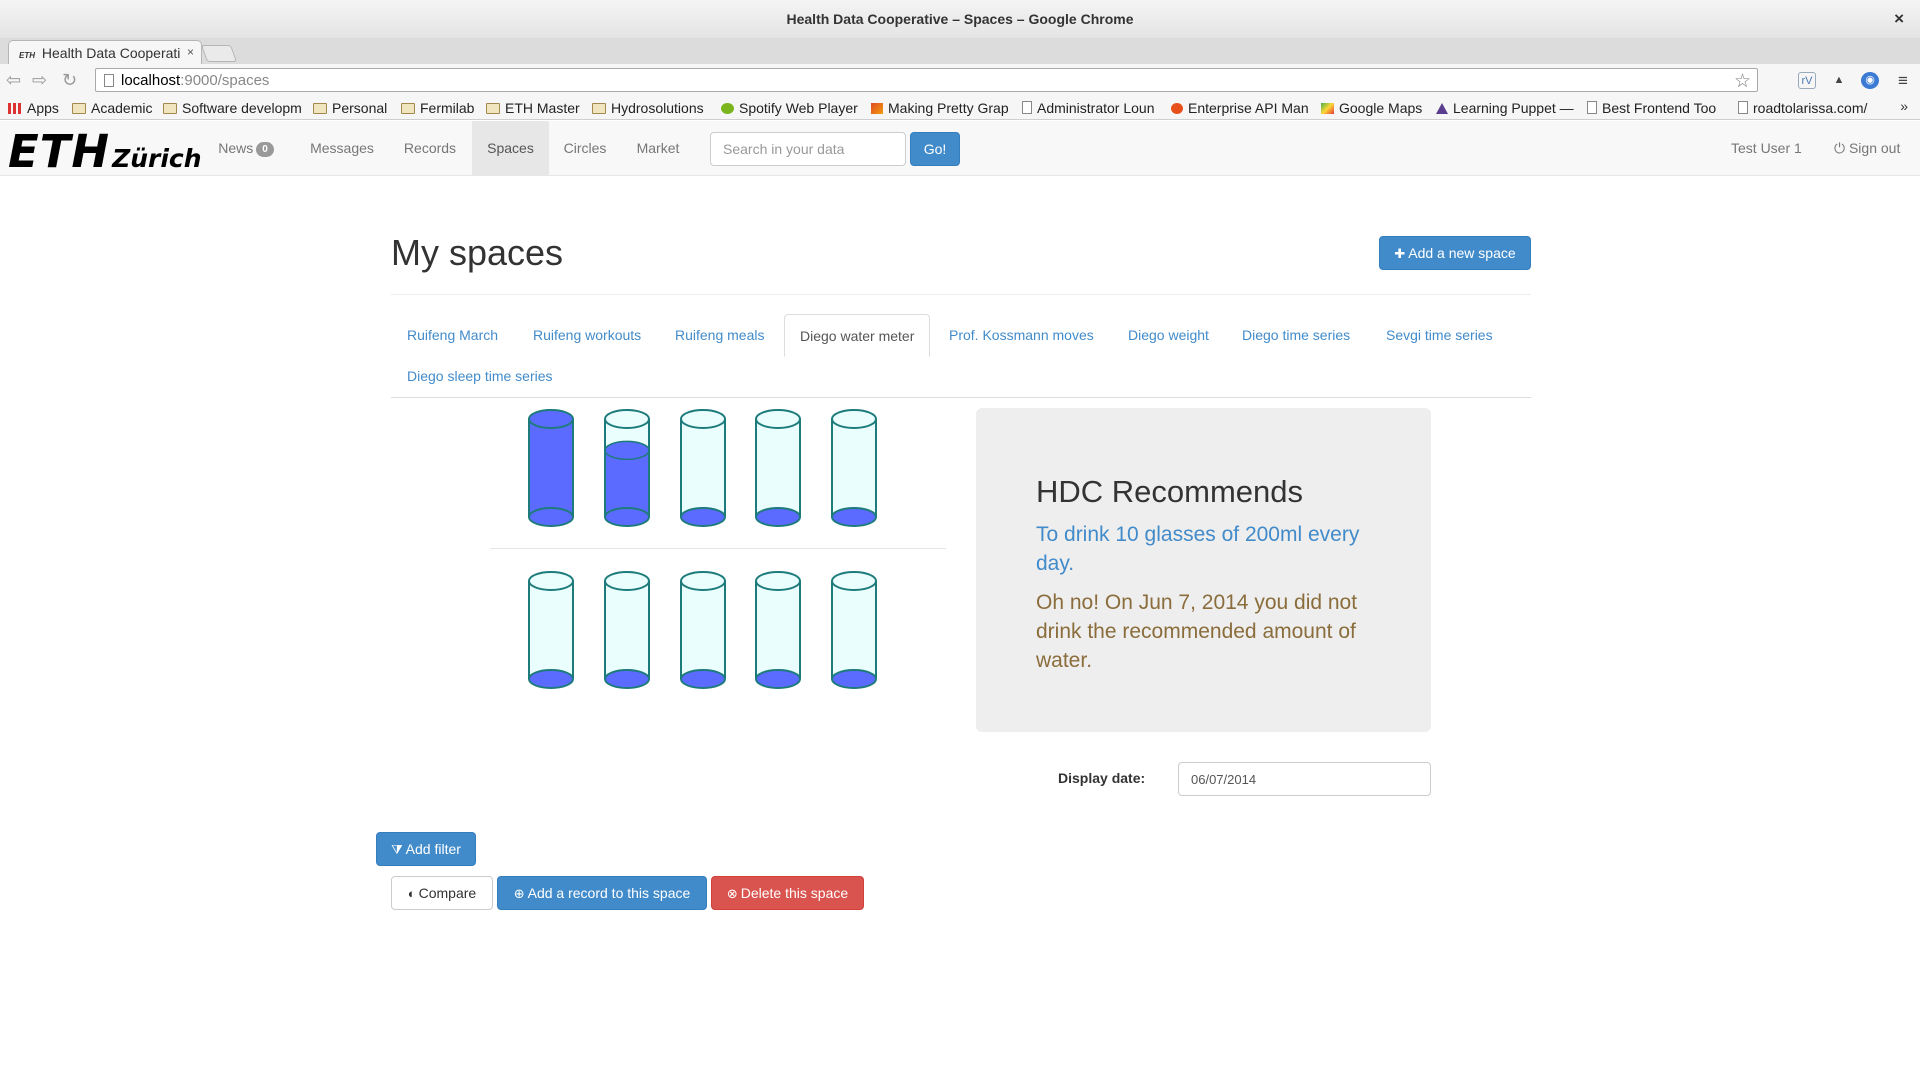 Image resolution: width=1920 pixels, height=1079 pixels. What do you see at coordinates (1904, 106) in the screenshot?
I see `bookmarks-overflow-icon: »` at bounding box center [1904, 106].